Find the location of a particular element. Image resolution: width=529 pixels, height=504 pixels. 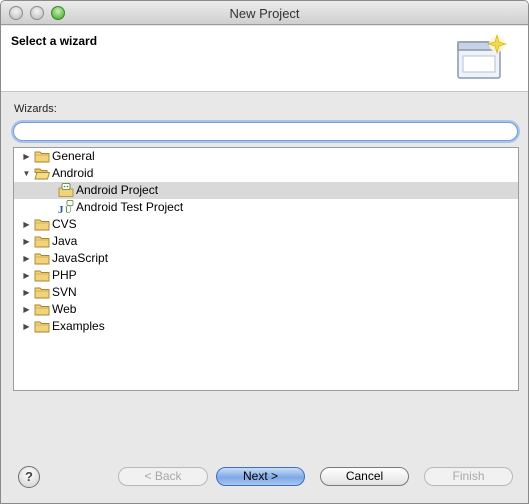

finish-button: Finish is located at coordinates (468, 476).